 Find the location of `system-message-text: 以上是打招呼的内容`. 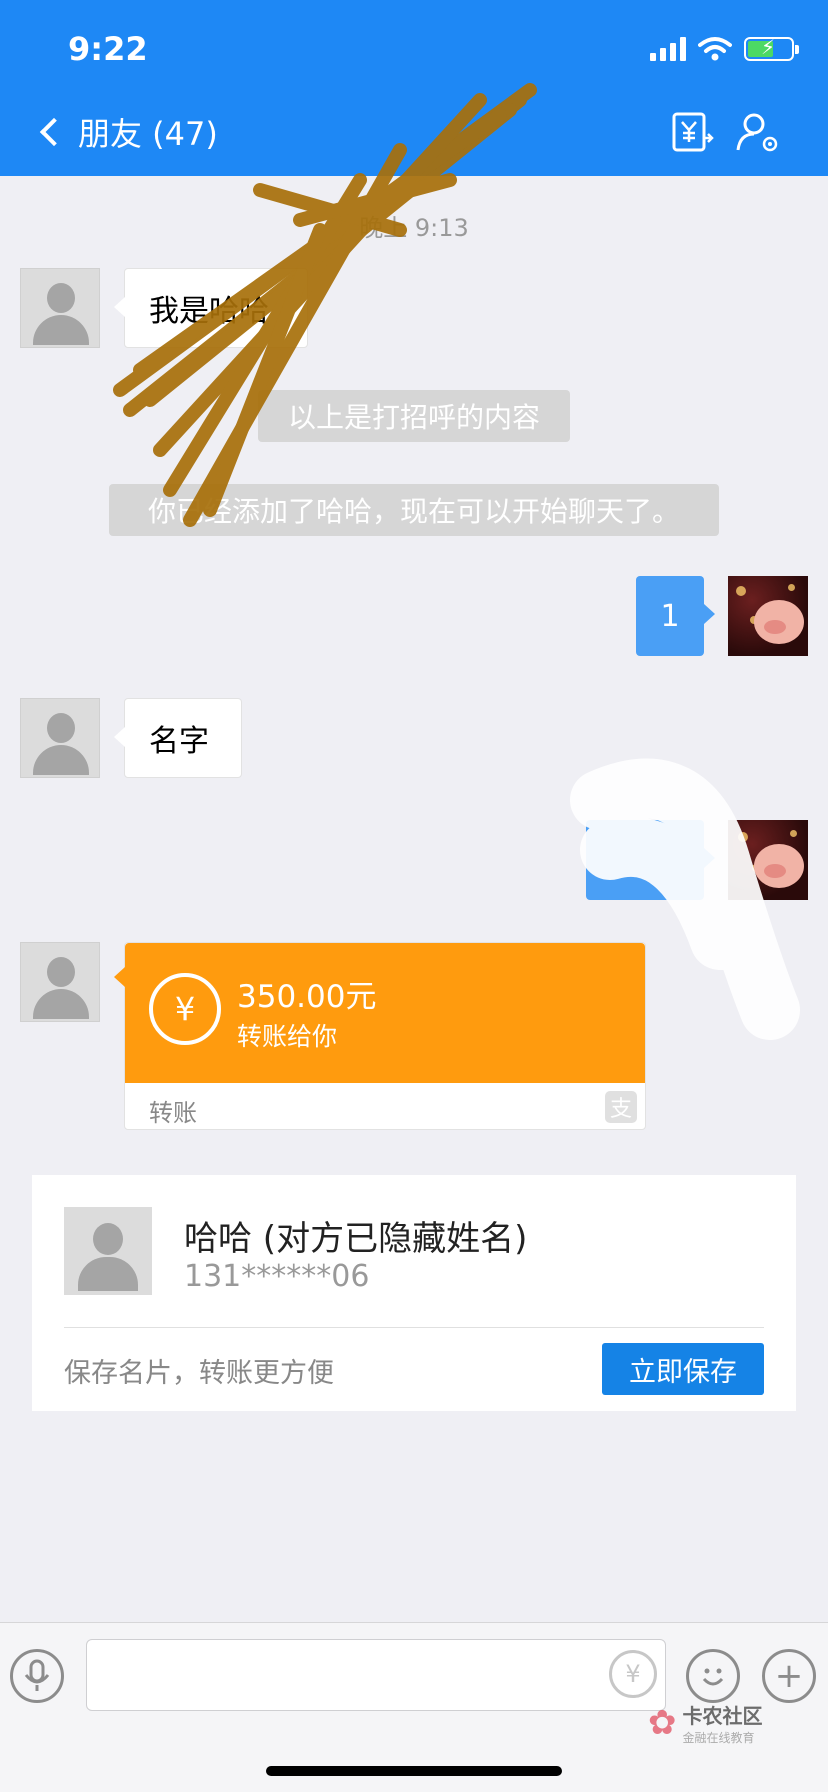

system-message-text: 以上是打招呼的内容 is located at coordinates (413, 417).